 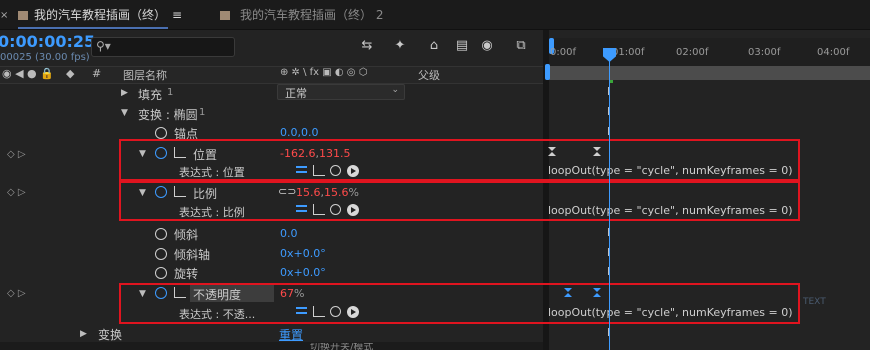 What do you see at coordinates (341, 346) in the screenshot?
I see `toggle-switches-modes-button: 切换开关/模式` at bounding box center [341, 346].